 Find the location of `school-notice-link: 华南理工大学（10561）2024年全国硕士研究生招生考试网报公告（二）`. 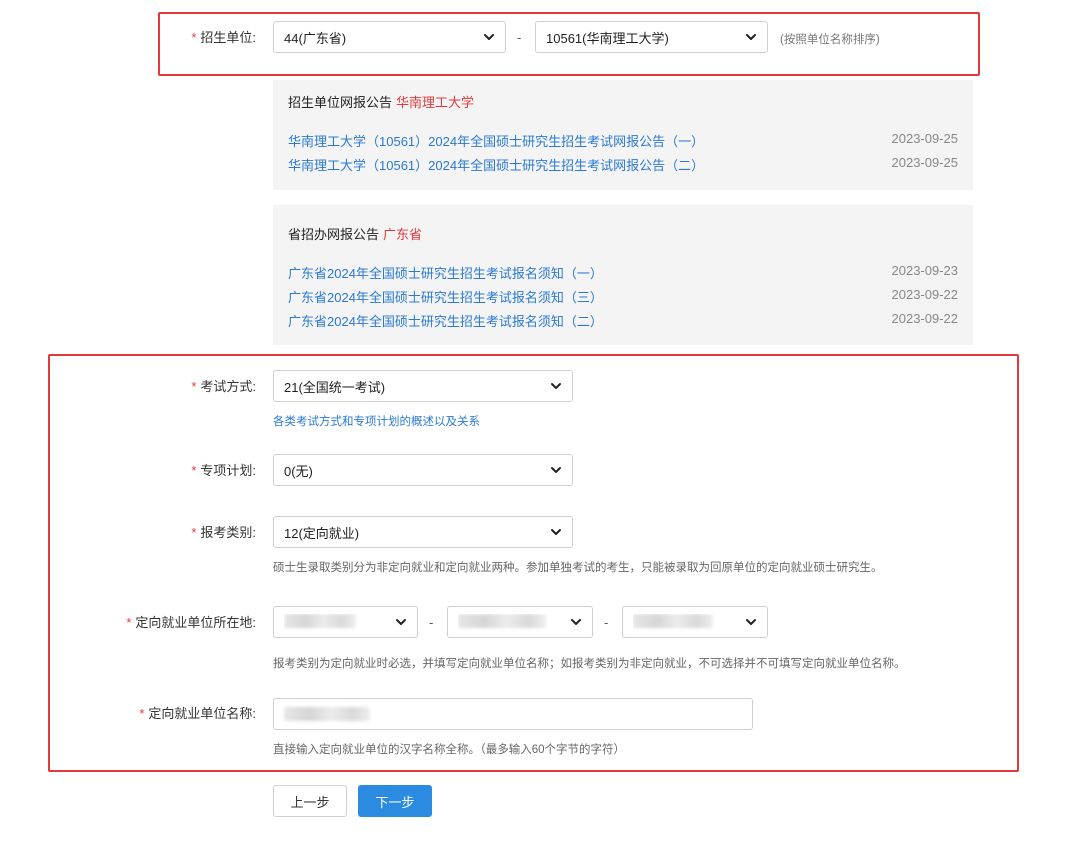

school-notice-link: 华南理工大学（10561）2024年全国硕士研究生招生考试网报公告（二） is located at coordinates (496, 164).